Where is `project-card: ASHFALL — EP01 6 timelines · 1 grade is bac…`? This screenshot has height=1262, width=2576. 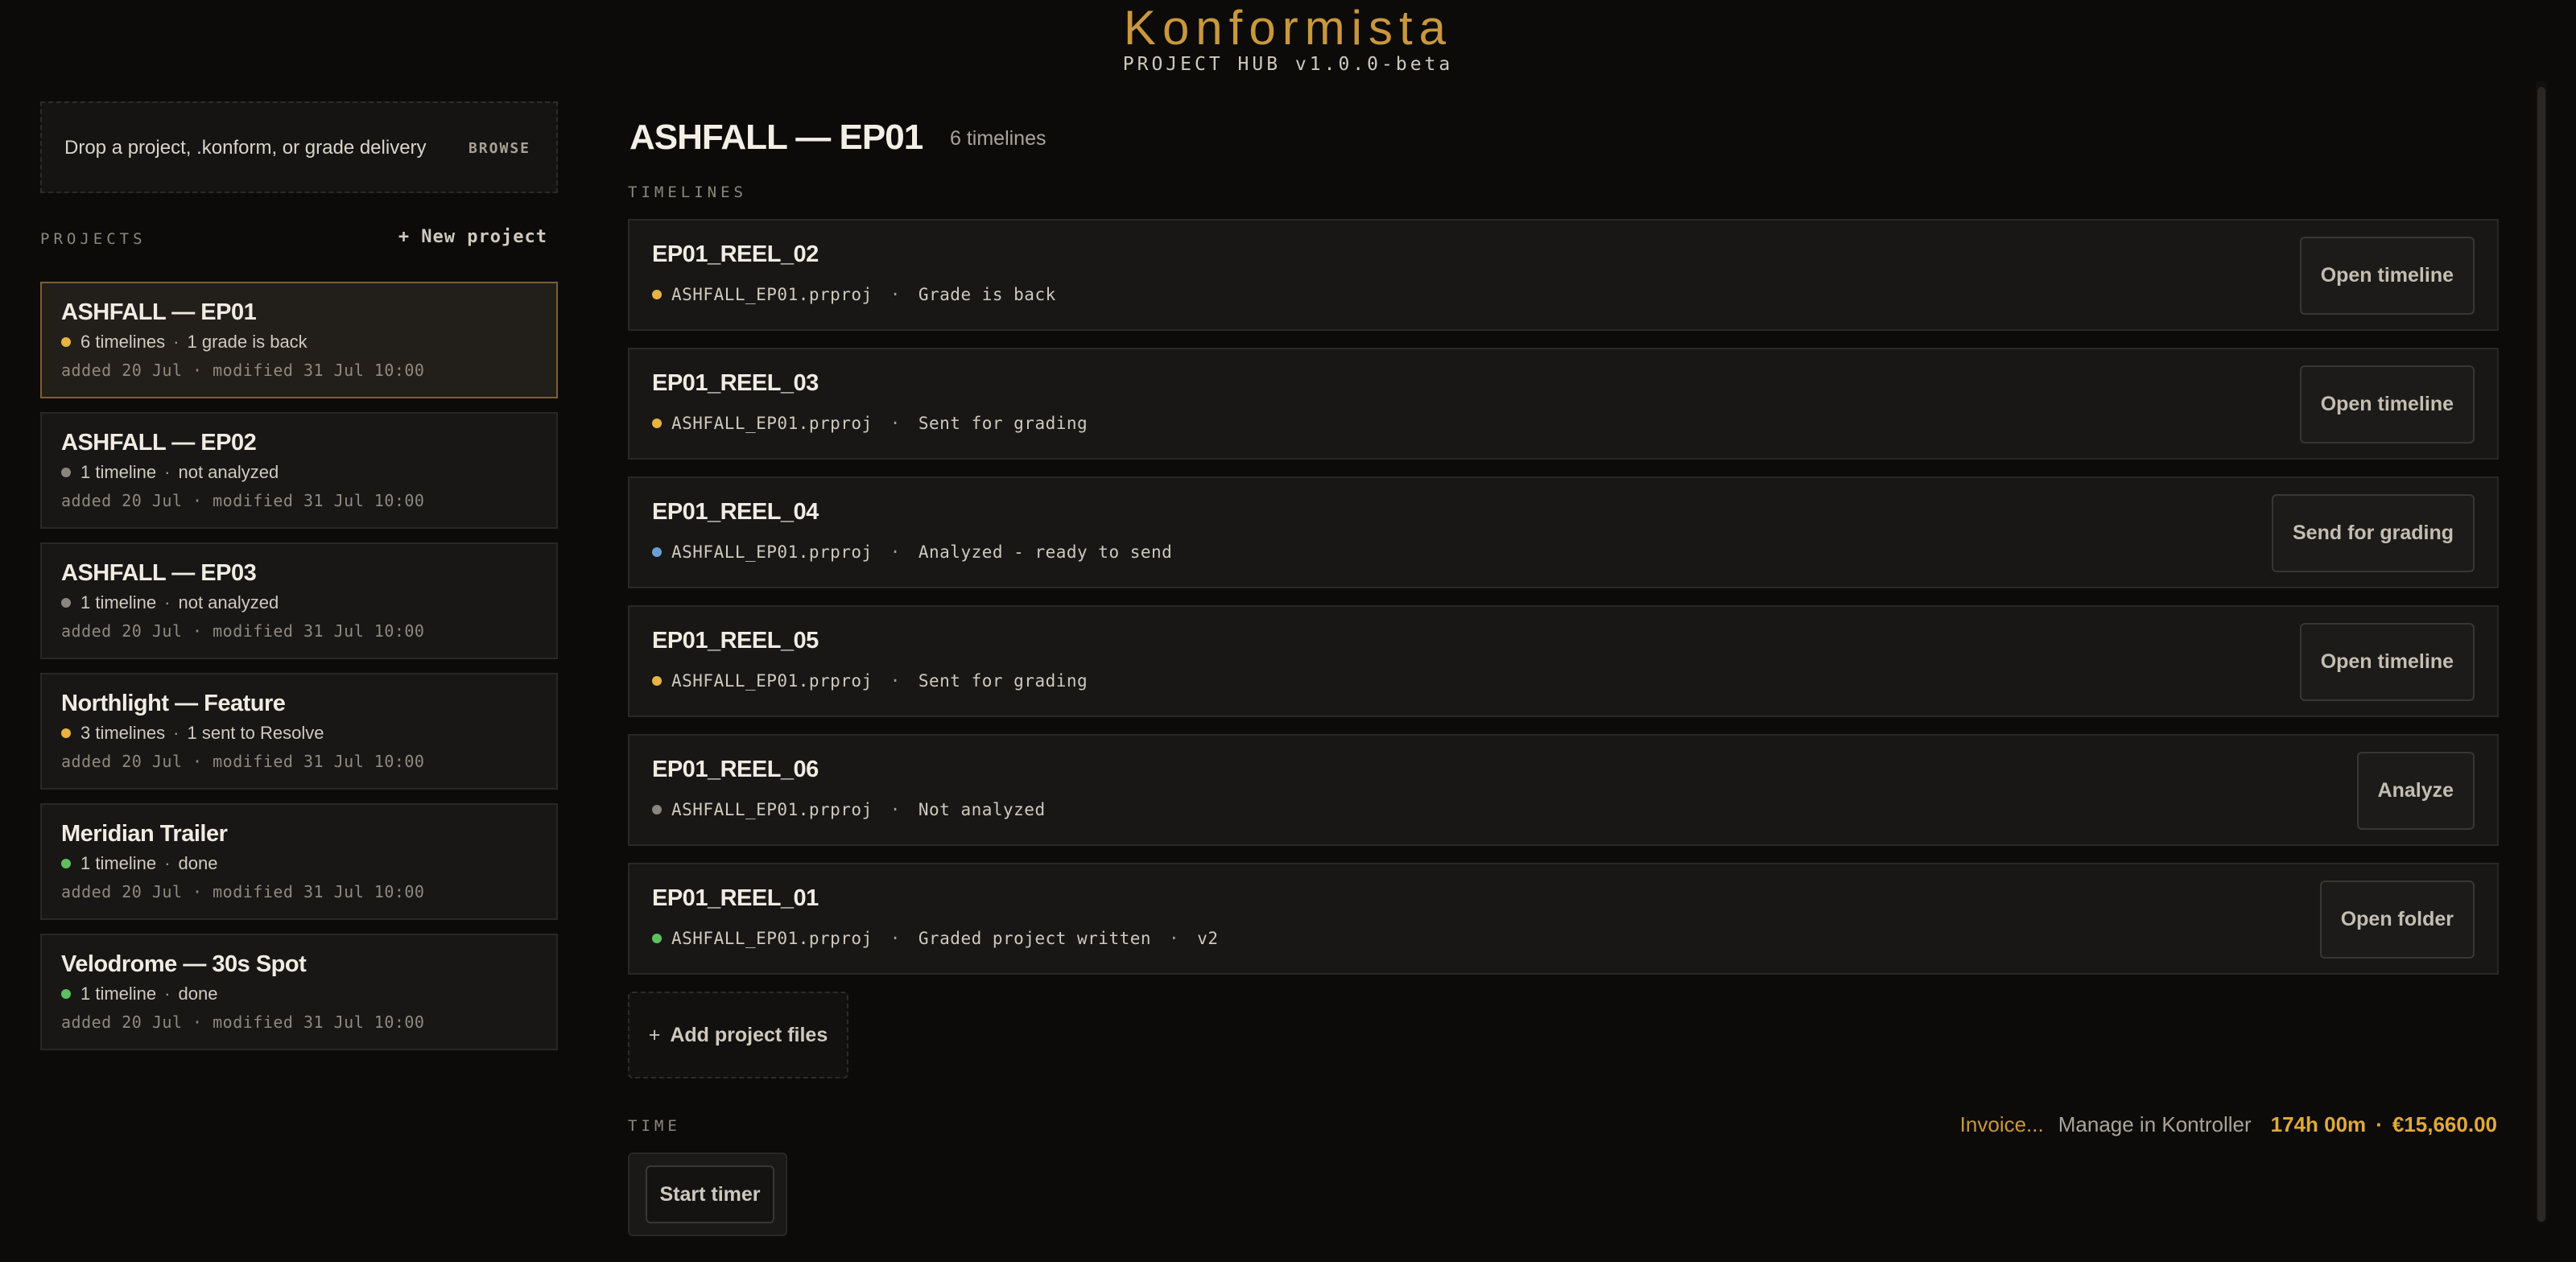 project-card: ASHFALL — EP01 6 timelines · 1 grade is bac… is located at coordinates (299, 340).